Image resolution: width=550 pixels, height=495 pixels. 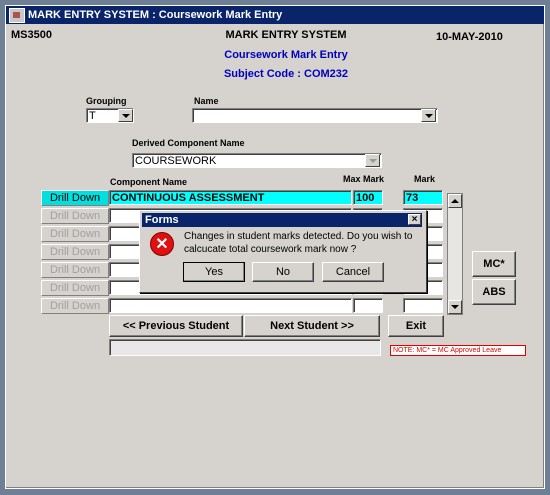 What do you see at coordinates (286, 74) in the screenshot?
I see `subject-code: Subject Code : COM232` at bounding box center [286, 74].